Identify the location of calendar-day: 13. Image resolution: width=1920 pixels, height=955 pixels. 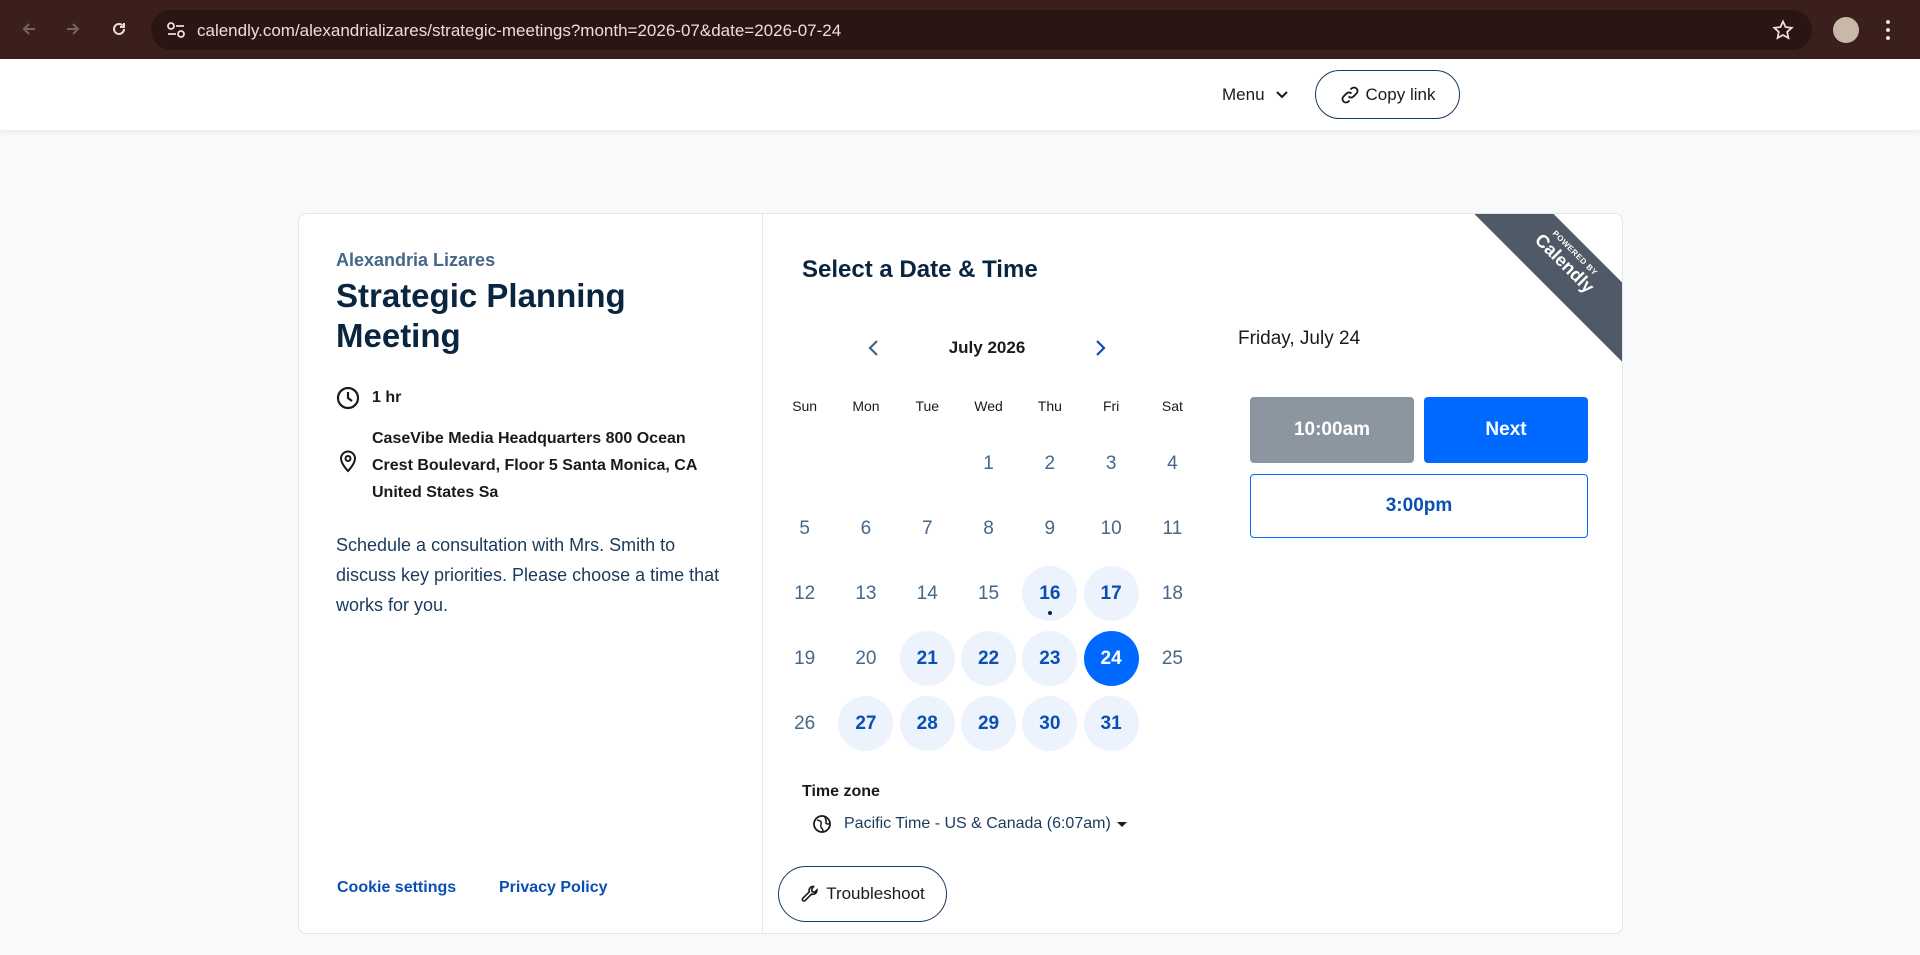
(865, 593).